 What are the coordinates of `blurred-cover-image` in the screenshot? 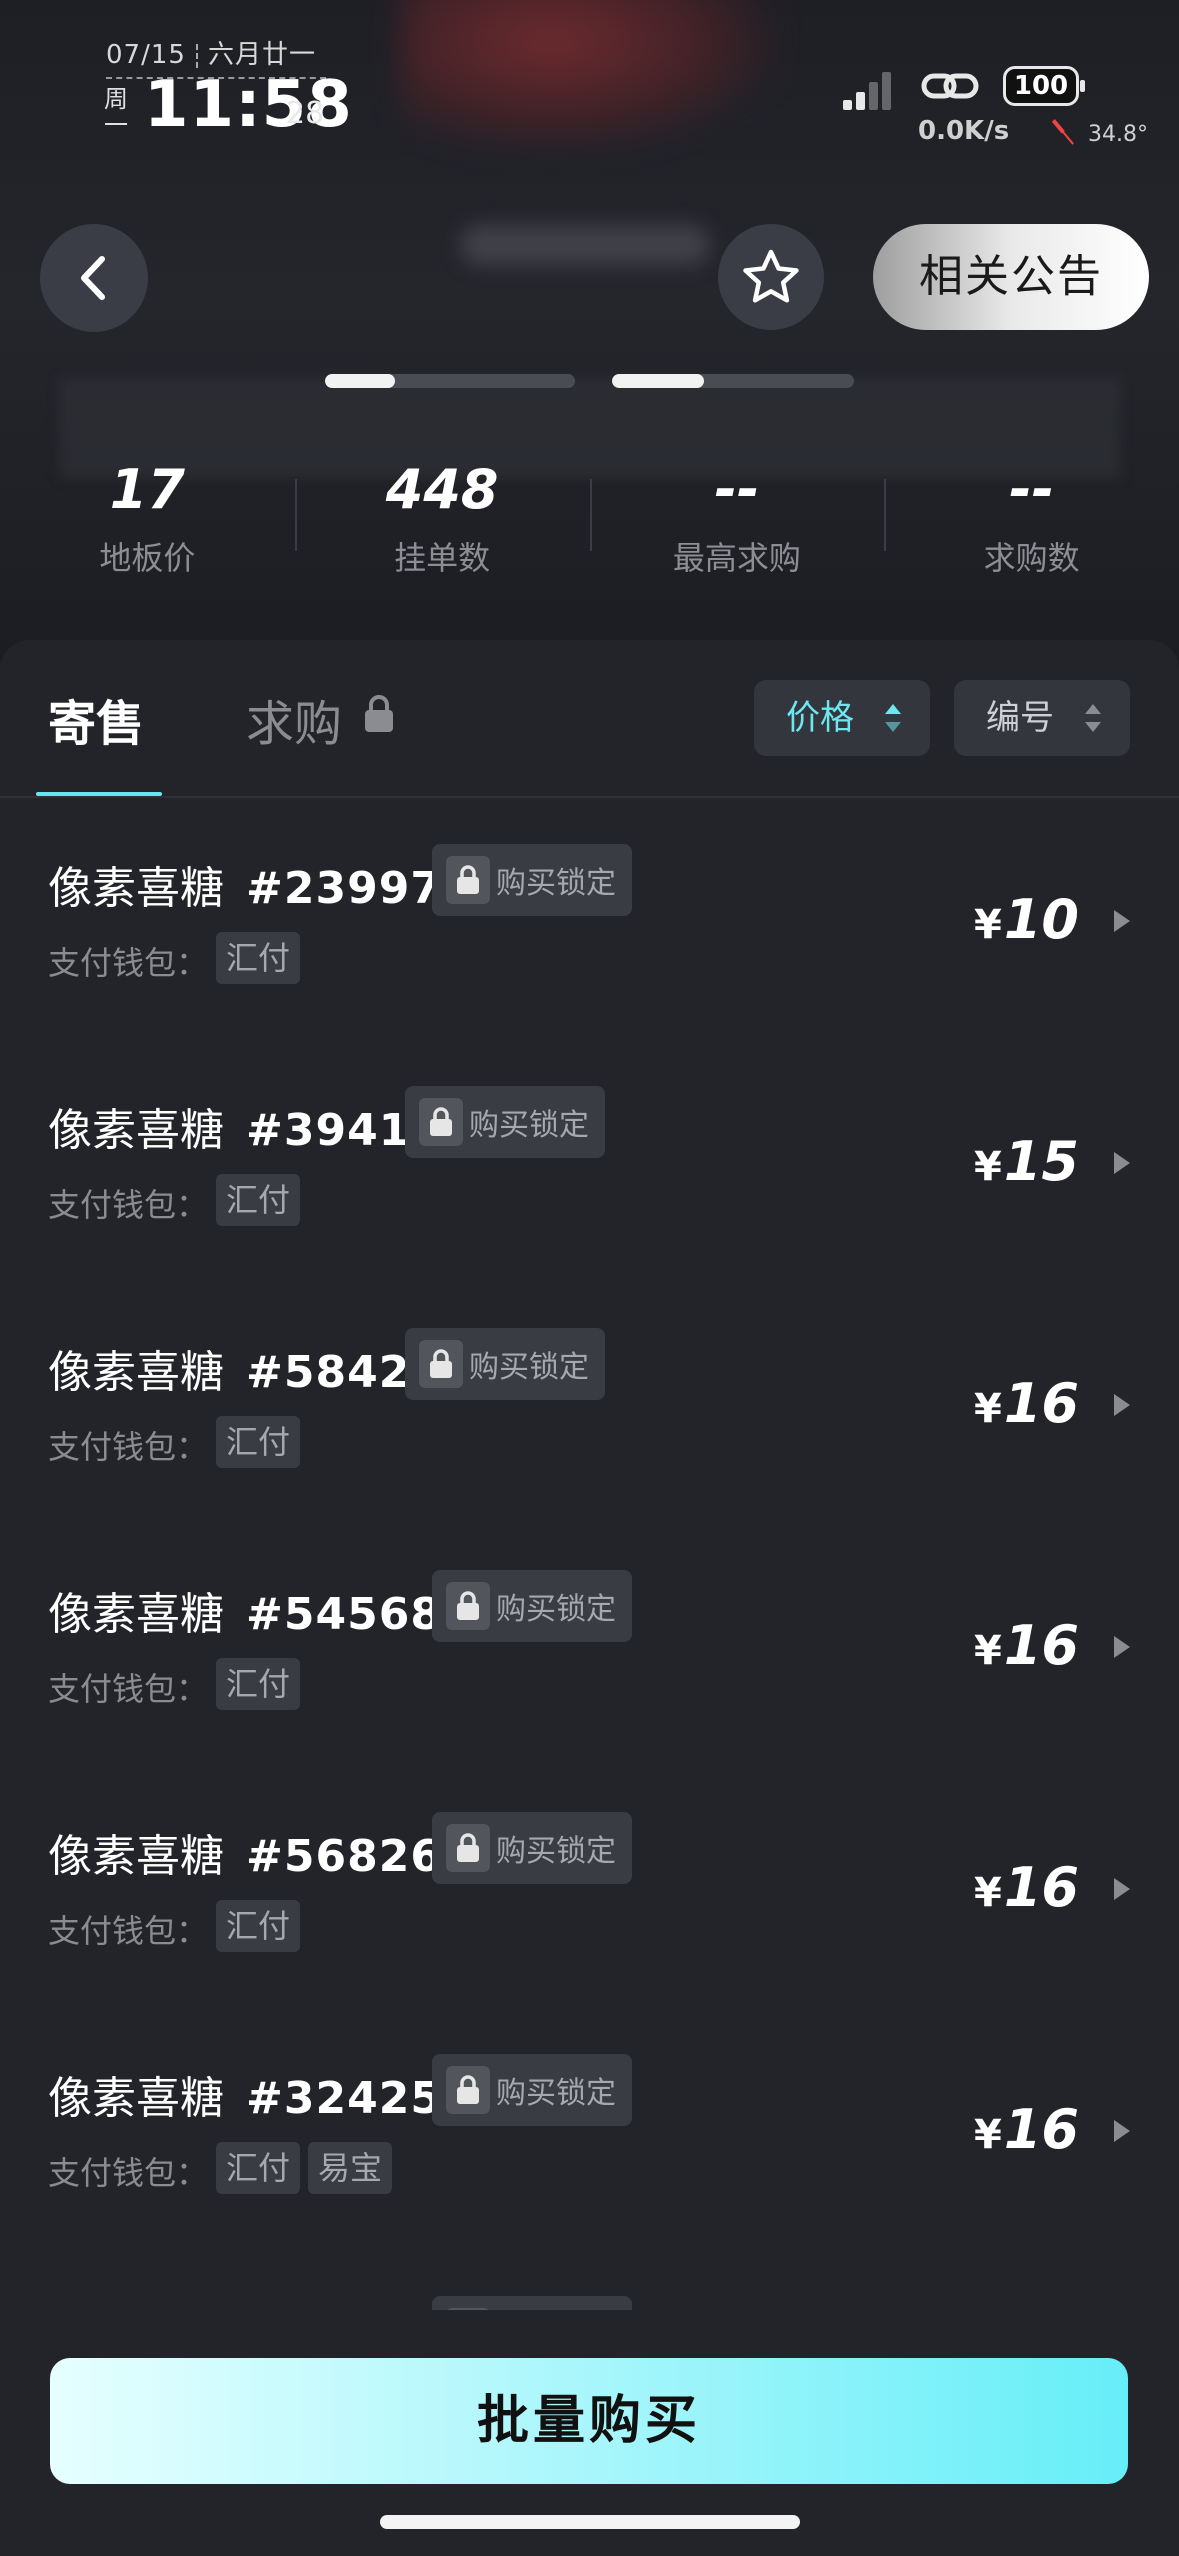 It's located at (590, 75).